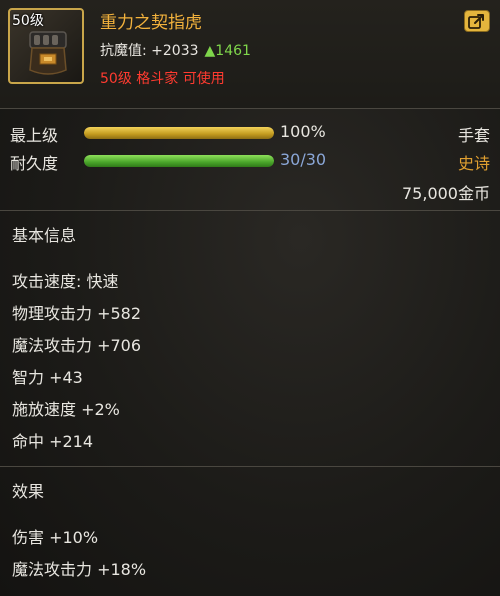  I want to click on class-requirement: 50级 格斗家 可使用, so click(162, 79).